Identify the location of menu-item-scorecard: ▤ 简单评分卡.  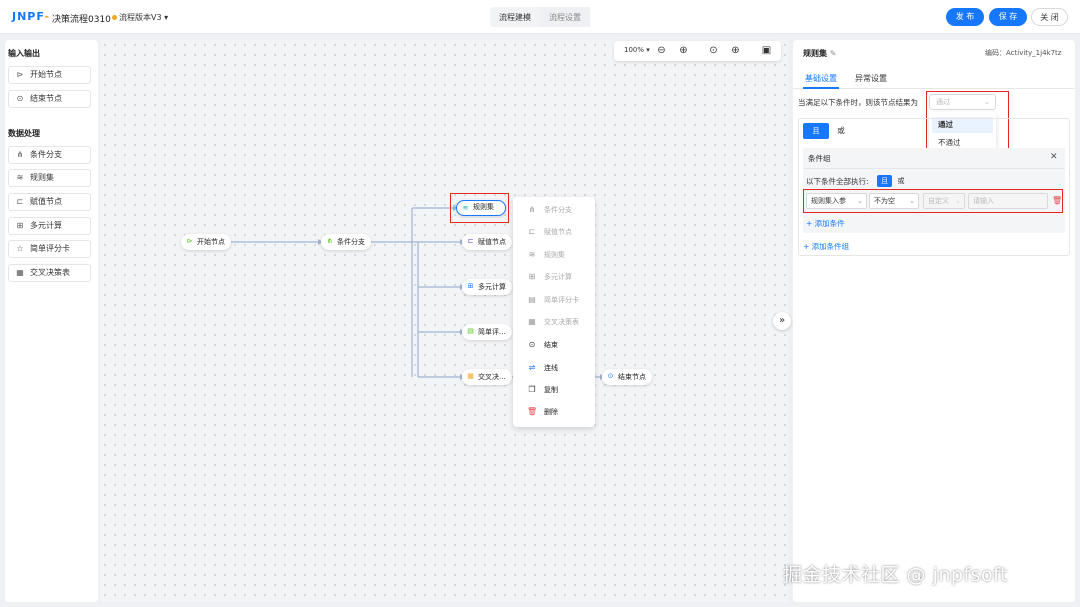
(553, 300).